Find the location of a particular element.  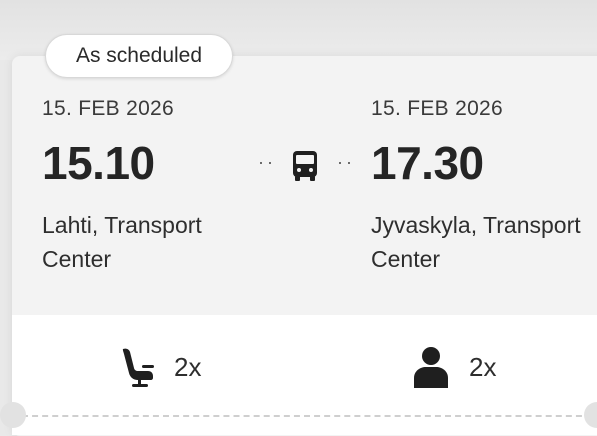

connector-dots-right: ·· is located at coordinates (346, 162).